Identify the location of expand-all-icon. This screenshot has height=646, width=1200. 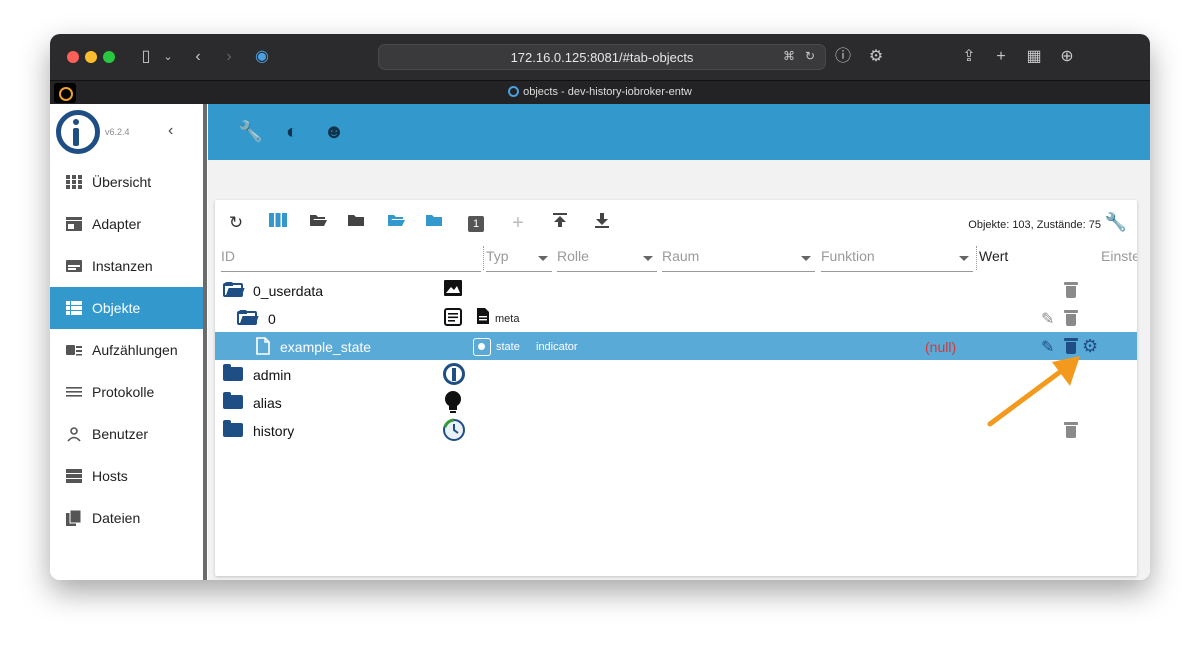
(396, 223).